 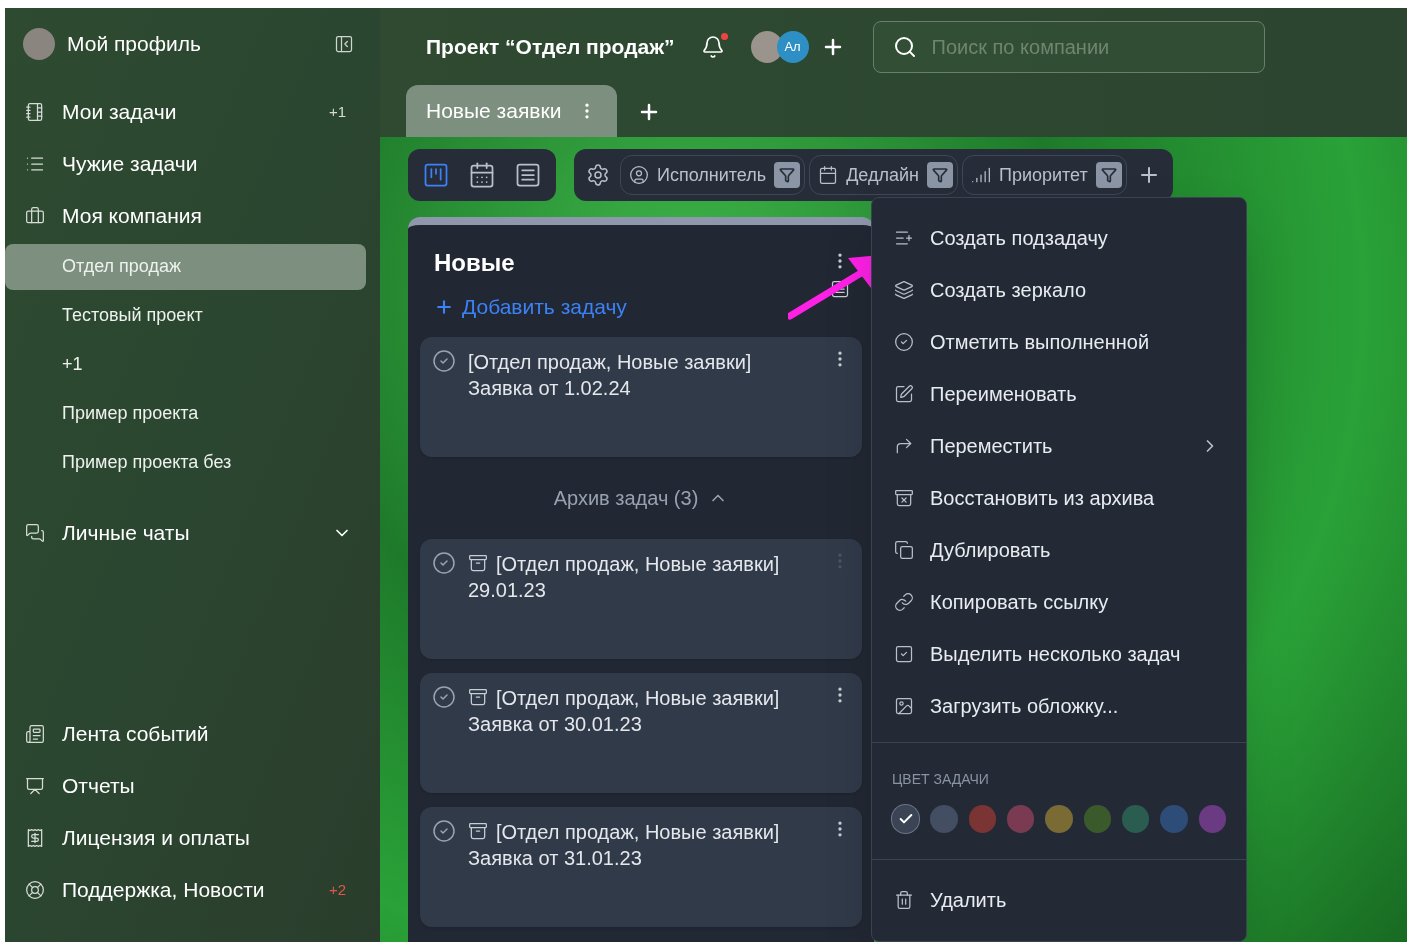 I want to click on filter-chip: Приоритет, so click(x=1044, y=175).